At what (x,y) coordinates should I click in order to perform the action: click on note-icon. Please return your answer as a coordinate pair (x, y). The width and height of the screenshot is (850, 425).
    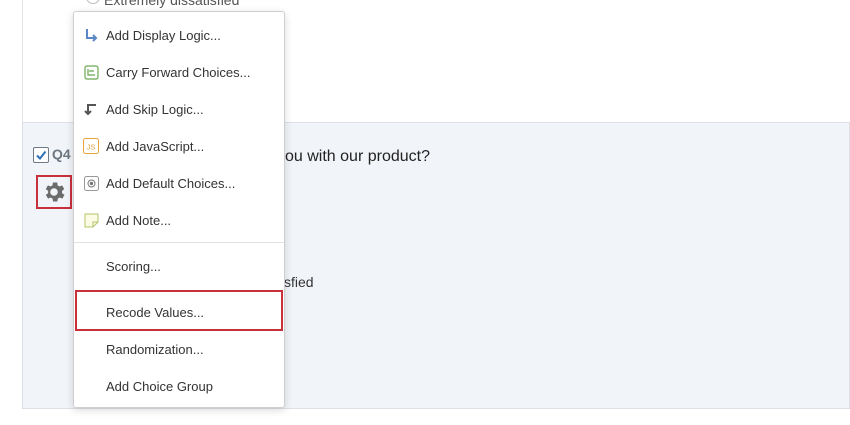
    Looking at the image, I should click on (91, 220).